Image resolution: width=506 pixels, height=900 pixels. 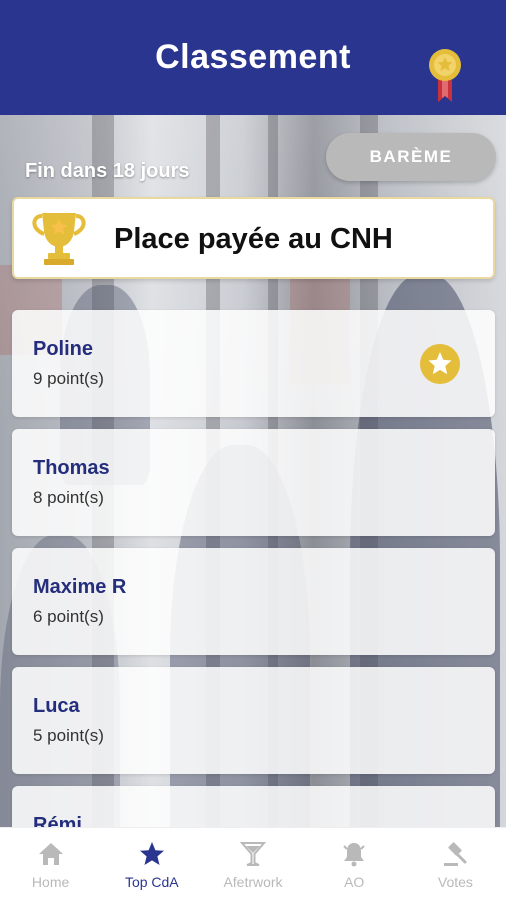 I want to click on nav-item-home: Home, so click(x=50, y=864).